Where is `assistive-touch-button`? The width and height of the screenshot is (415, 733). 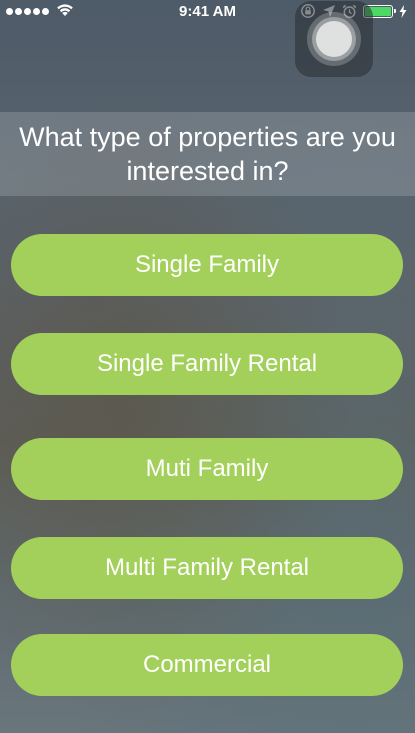
assistive-touch-button is located at coordinates (334, 39).